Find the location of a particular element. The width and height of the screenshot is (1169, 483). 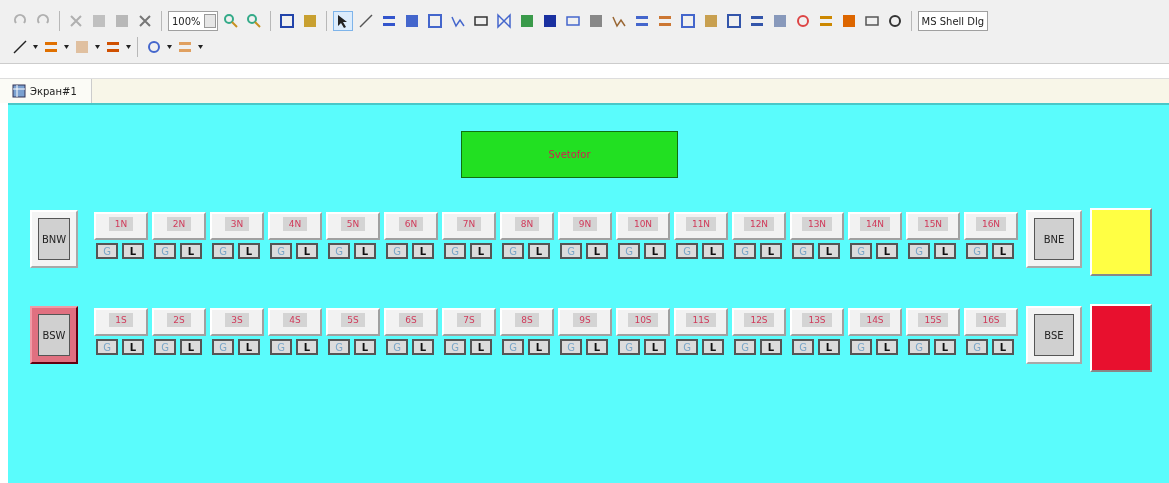

signal-button: 11S is located at coordinates (701, 322).